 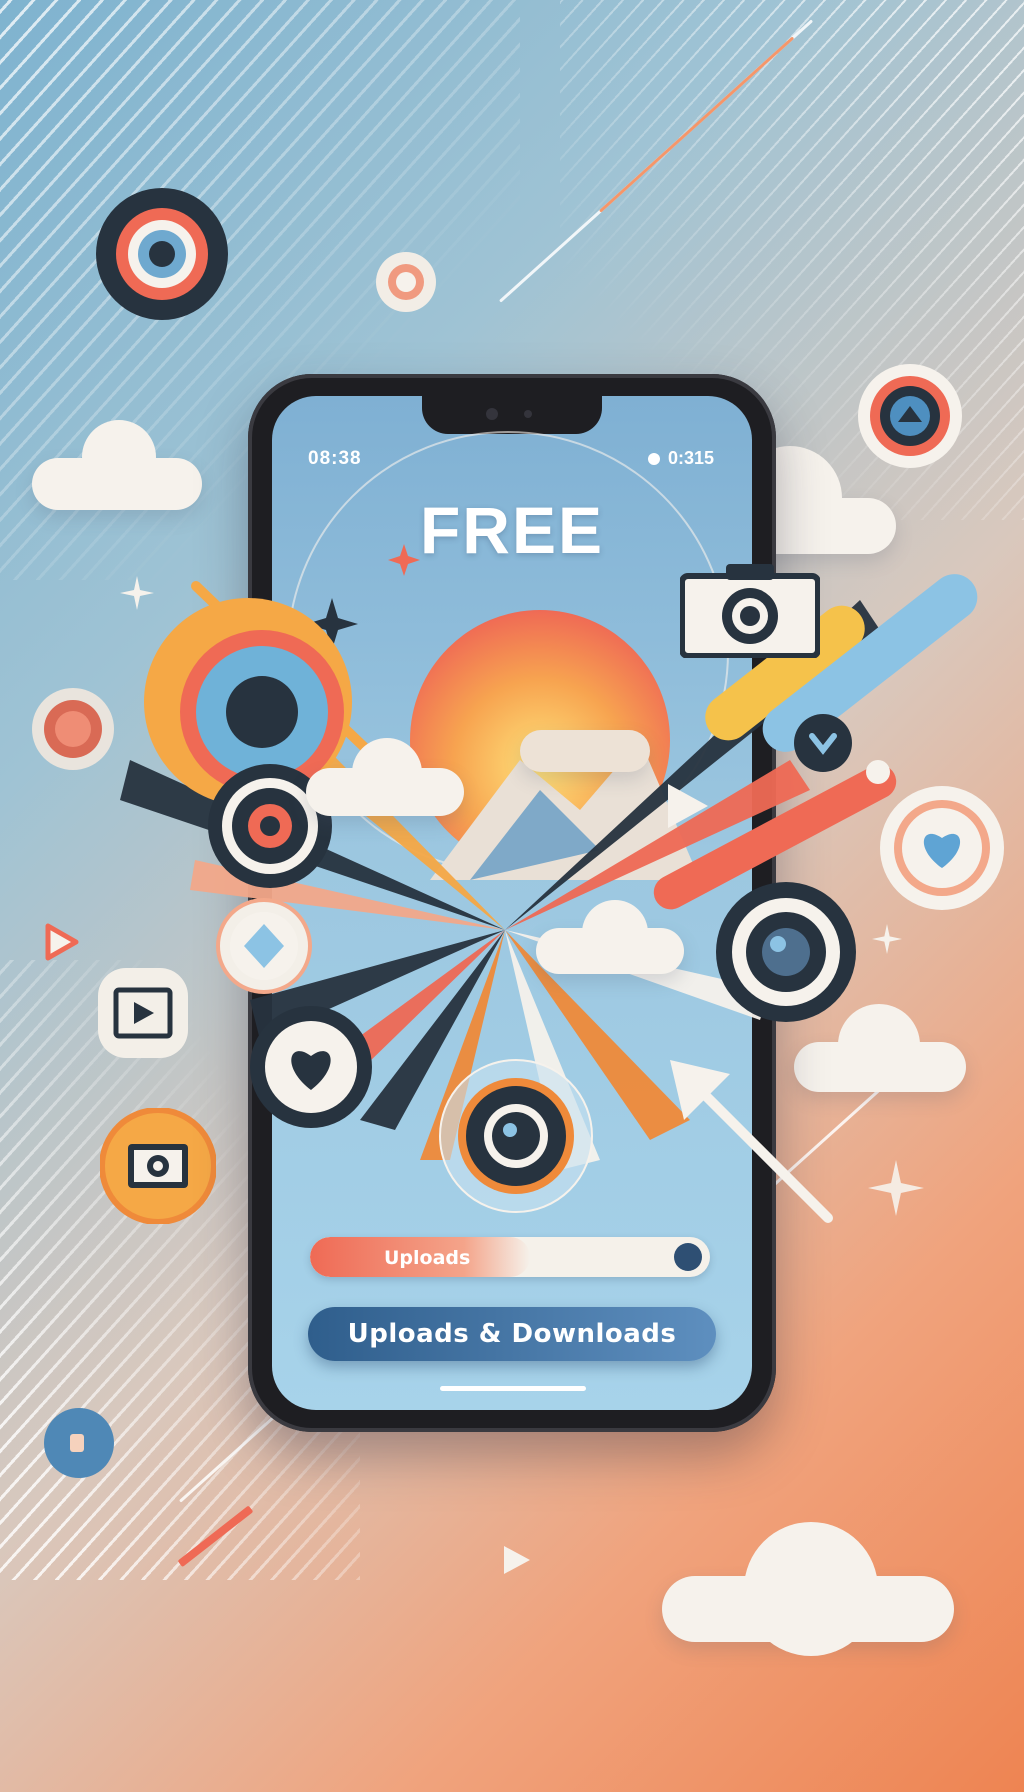 I want to click on upload-progress-bar: Uploads, so click(x=510, y=1257).